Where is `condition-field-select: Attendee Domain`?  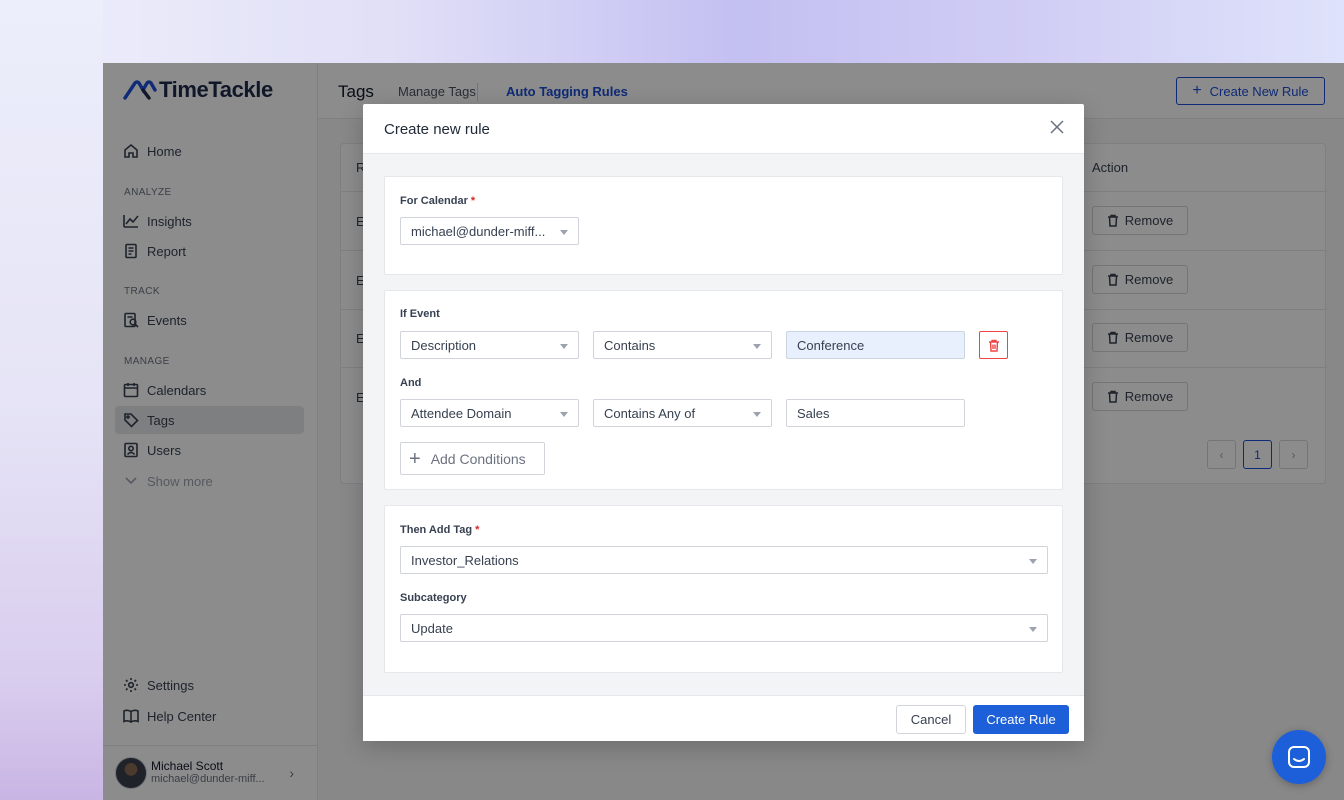 condition-field-select: Attendee Domain is located at coordinates (489, 413).